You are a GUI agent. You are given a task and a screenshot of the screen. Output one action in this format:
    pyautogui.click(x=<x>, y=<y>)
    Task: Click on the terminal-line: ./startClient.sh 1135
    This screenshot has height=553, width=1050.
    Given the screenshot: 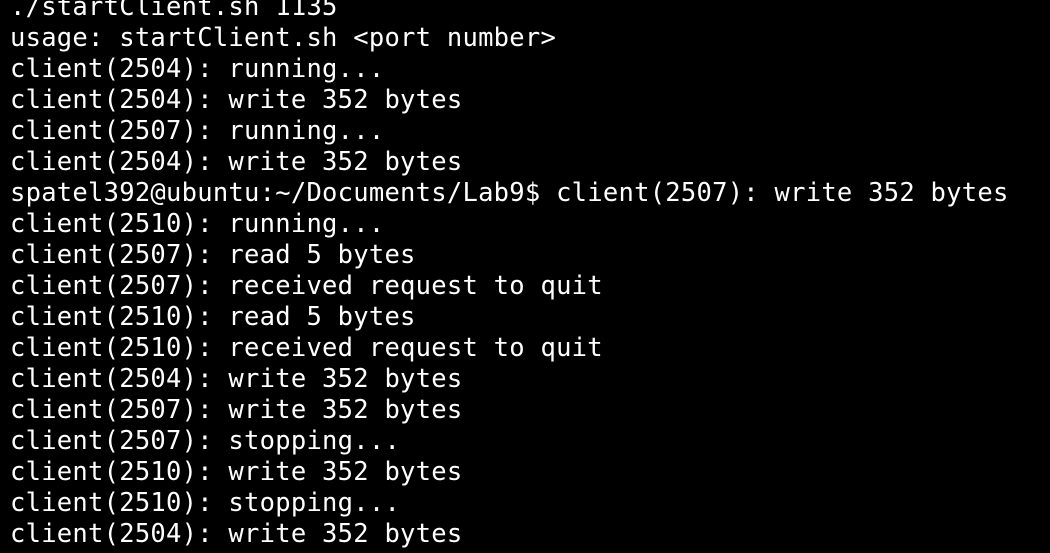 What is the action you would take?
    pyautogui.click(x=174, y=11)
    